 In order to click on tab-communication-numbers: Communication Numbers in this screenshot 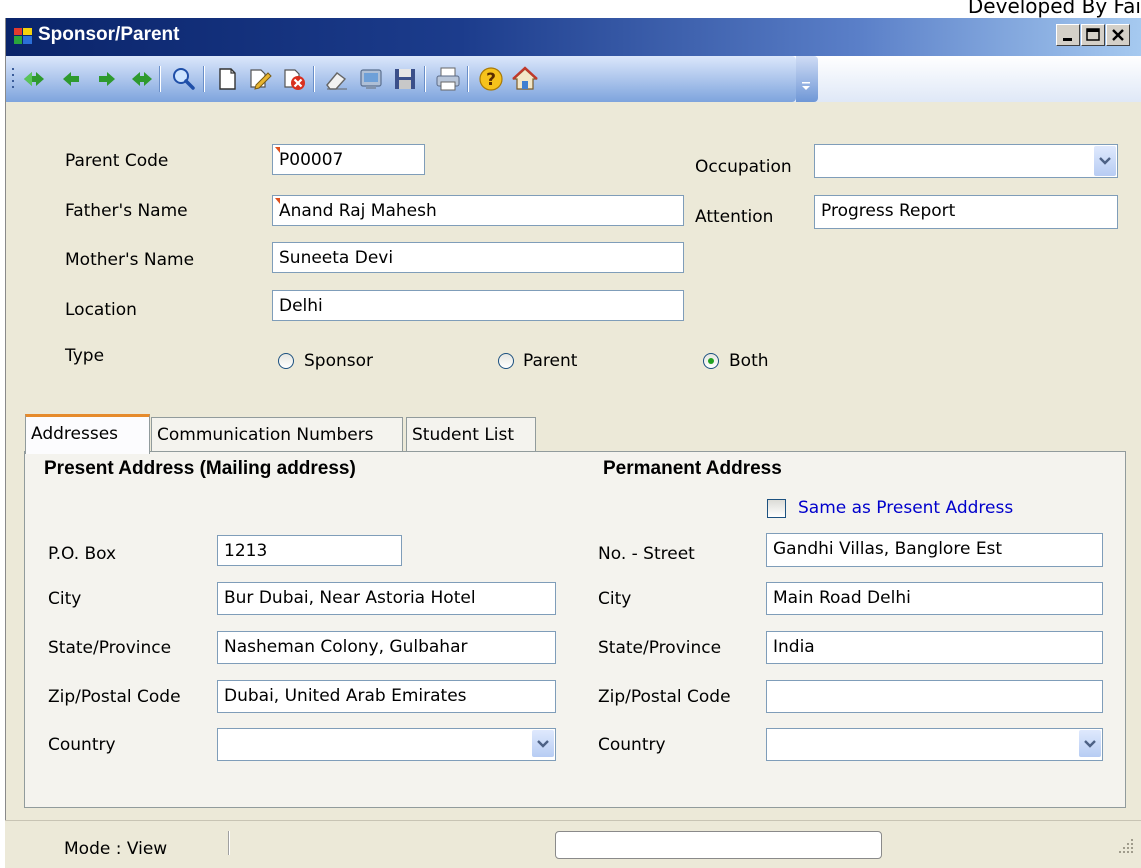, I will do `click(277, 435)`.